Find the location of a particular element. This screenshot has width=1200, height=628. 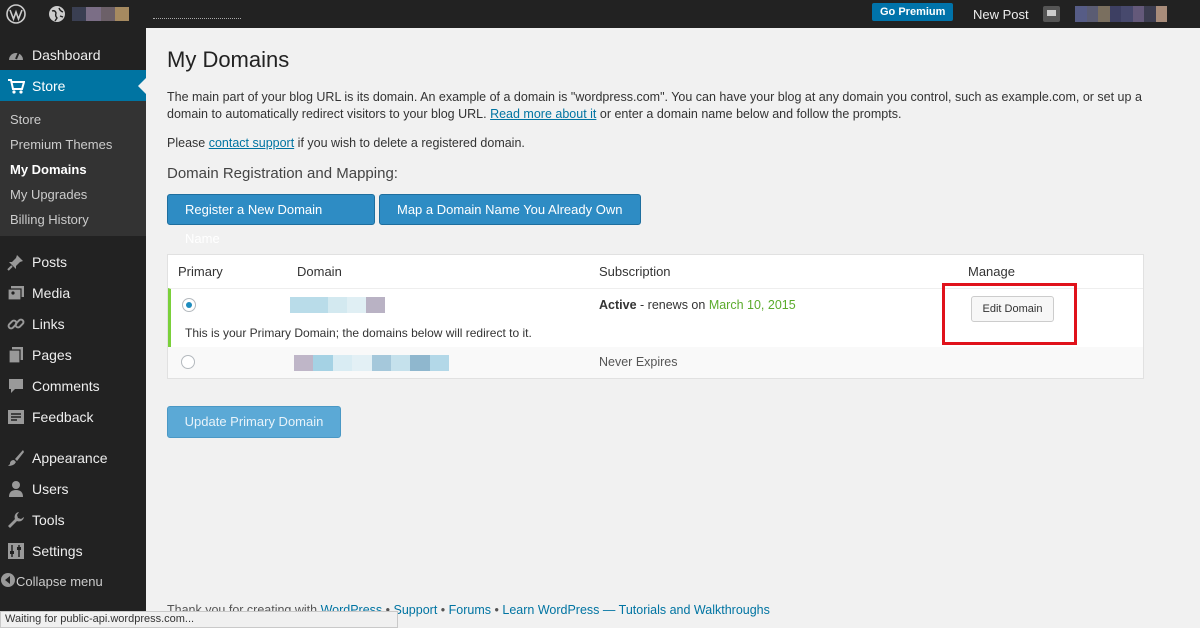

footer-support-link: Support is located at coordinates (416, 610).